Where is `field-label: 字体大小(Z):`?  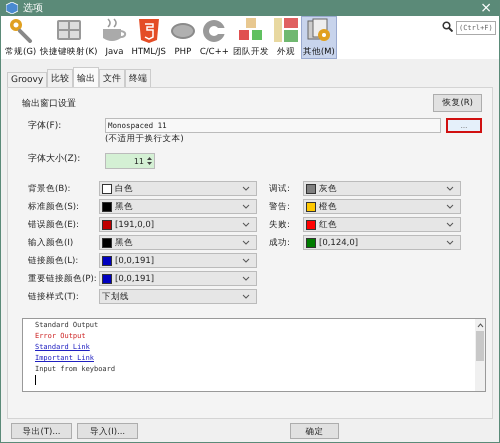 field-label: 字体大小(Z): is located at coordinates (54, 158).